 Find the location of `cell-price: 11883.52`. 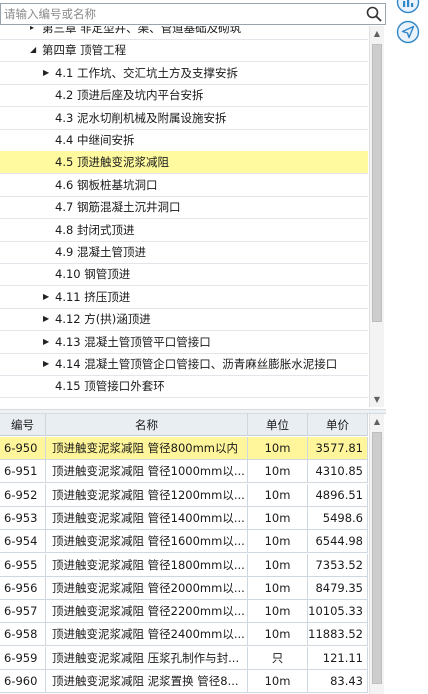

cell-price: 11883.52 is located at coordinates (338, 634).